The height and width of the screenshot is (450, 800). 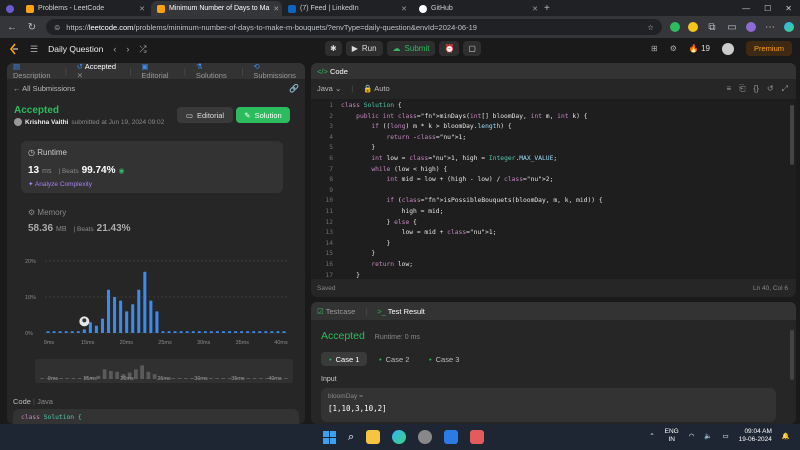 I want to click on runtime-range-selector: 9ms 15ms 20ms 25ms 30ms 35ms 40ms, so click(x=164, y=371).